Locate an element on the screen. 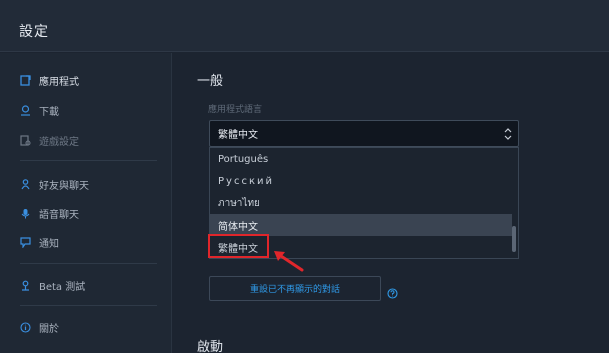  language-label: 應用程式語言 is located at coordinates (235, 110).